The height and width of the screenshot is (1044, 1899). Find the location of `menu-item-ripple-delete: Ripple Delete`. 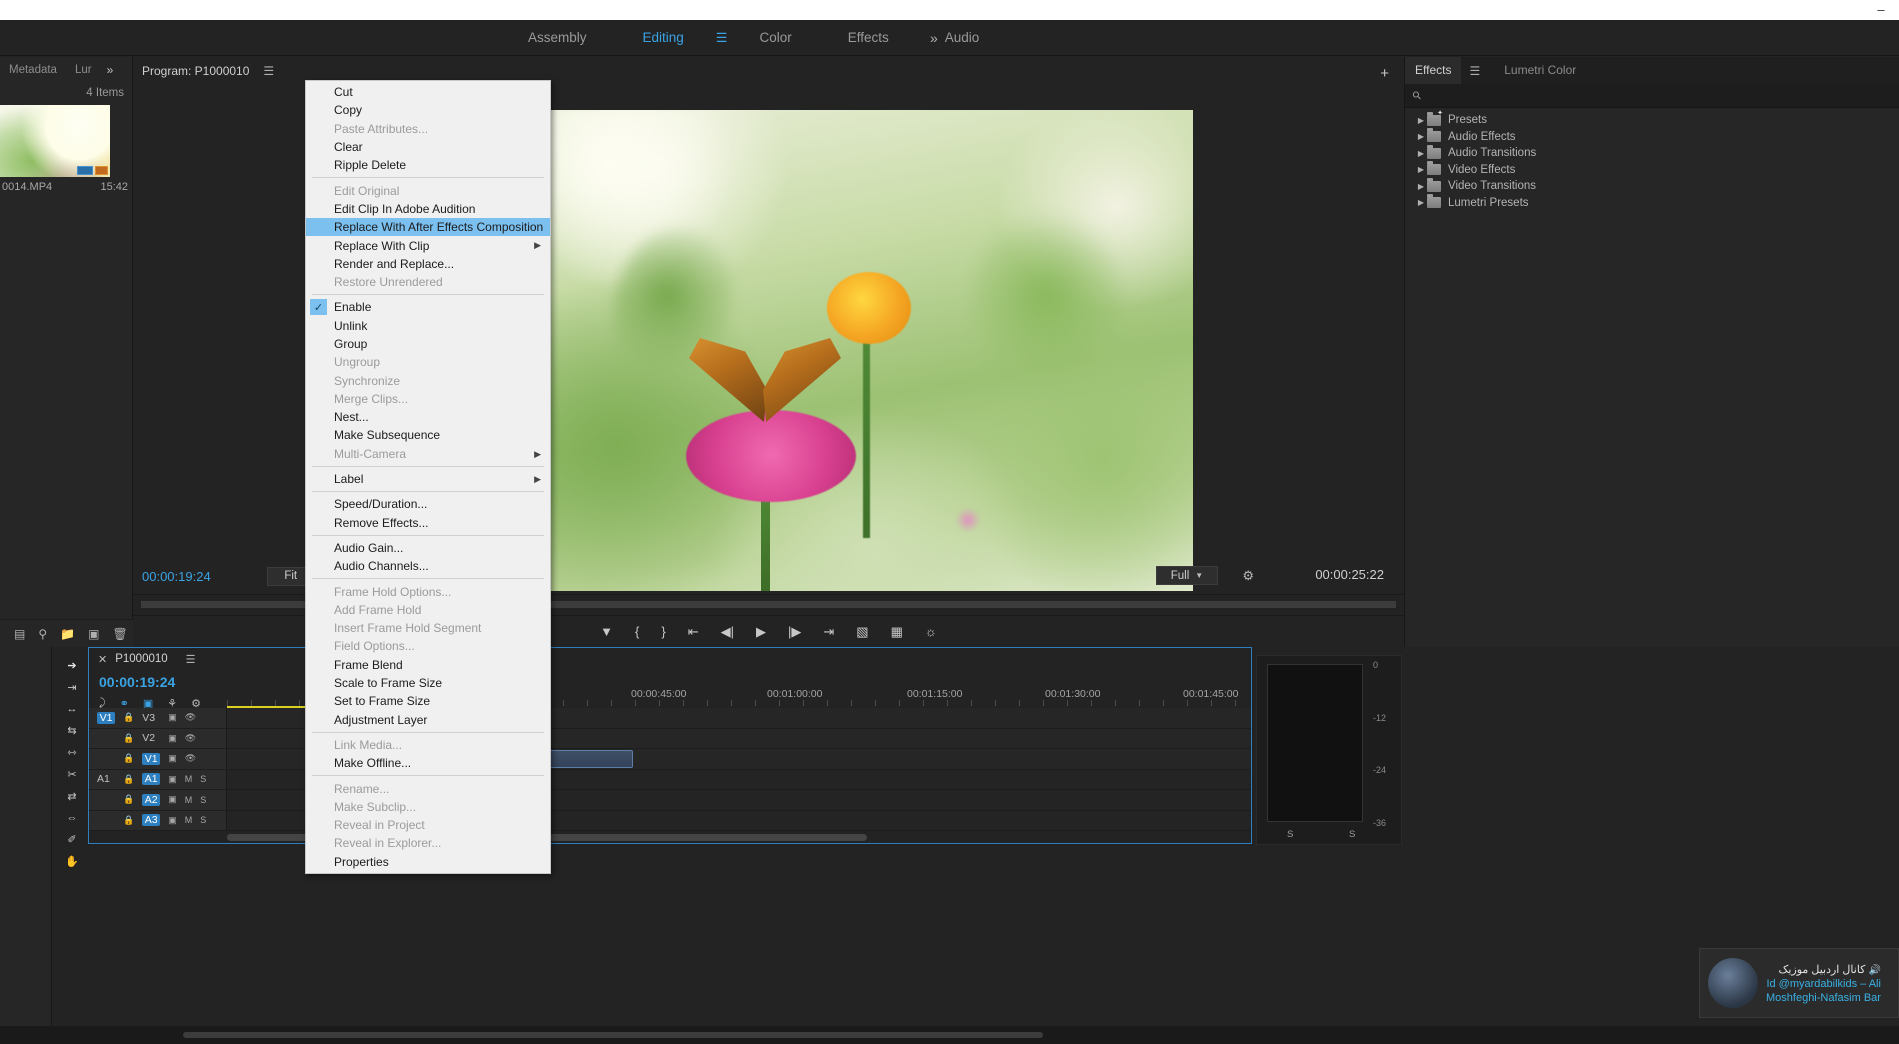

menu-item-ripple-delete: Ripple Delete is located at coordinates (428, 165).